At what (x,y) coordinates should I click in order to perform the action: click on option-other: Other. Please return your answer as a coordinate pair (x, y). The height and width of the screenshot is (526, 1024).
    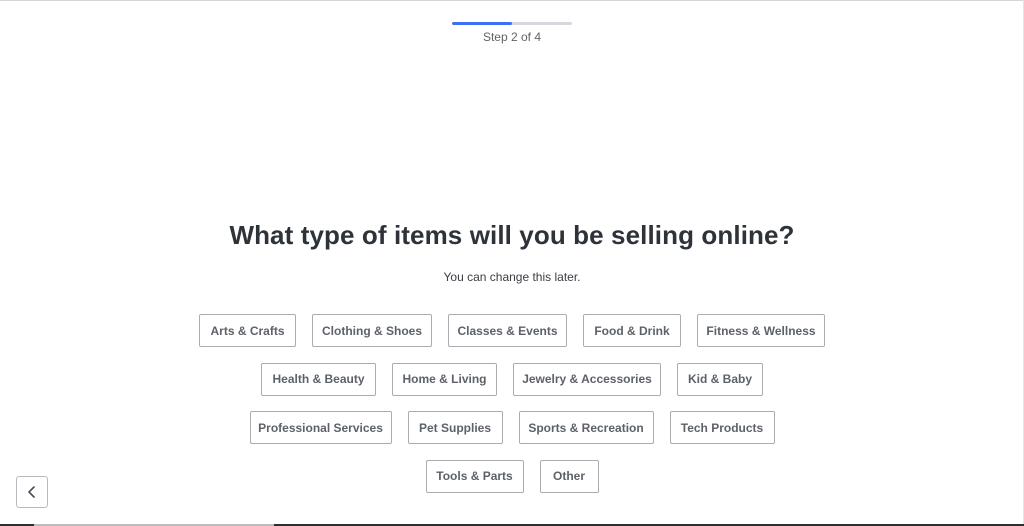
    Looking at the image, I should click on (569, 476).